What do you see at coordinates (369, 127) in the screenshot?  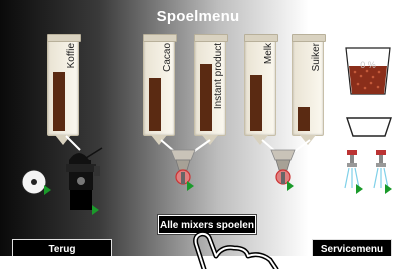 I see `drip-tray-icon` at bounding box center [369, 127].